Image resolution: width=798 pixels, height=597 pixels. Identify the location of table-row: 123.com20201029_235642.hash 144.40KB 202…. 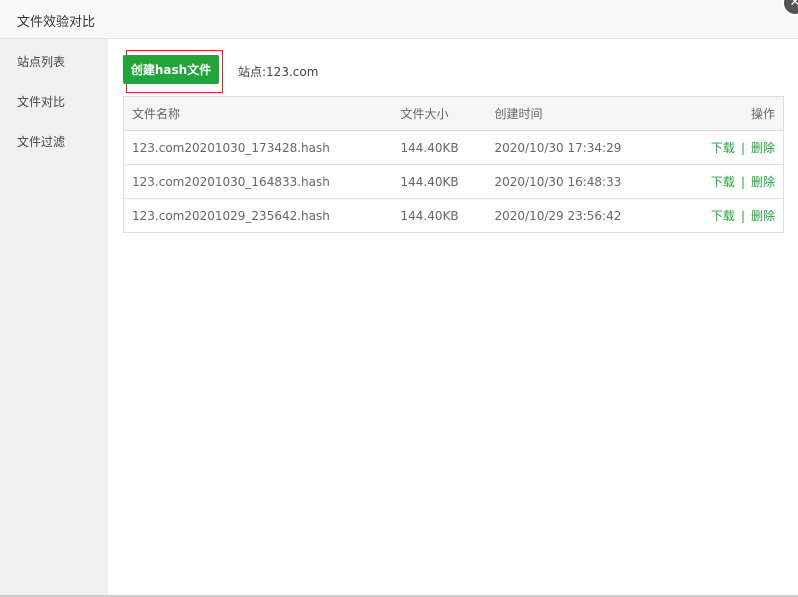
(453, 215).